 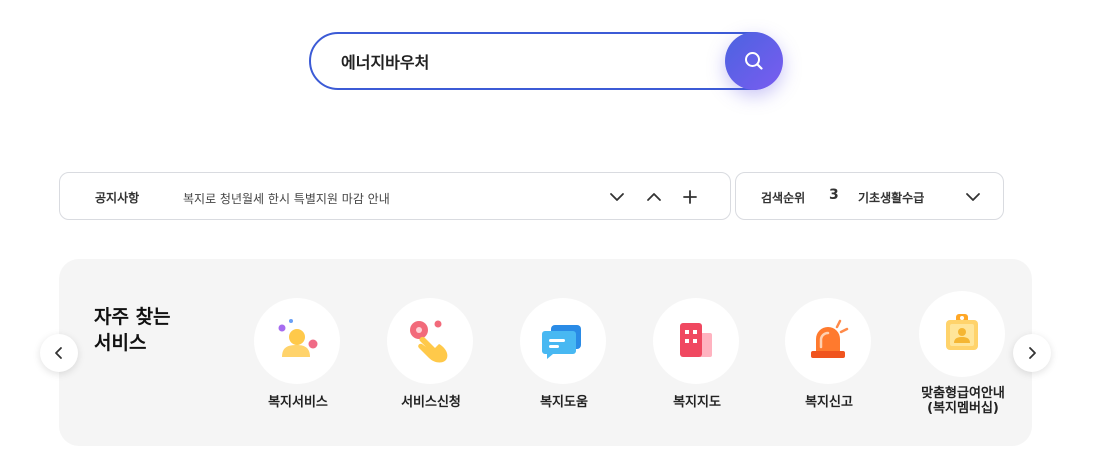 I want to click on membership-card-icon, so click(x=962, y=332).